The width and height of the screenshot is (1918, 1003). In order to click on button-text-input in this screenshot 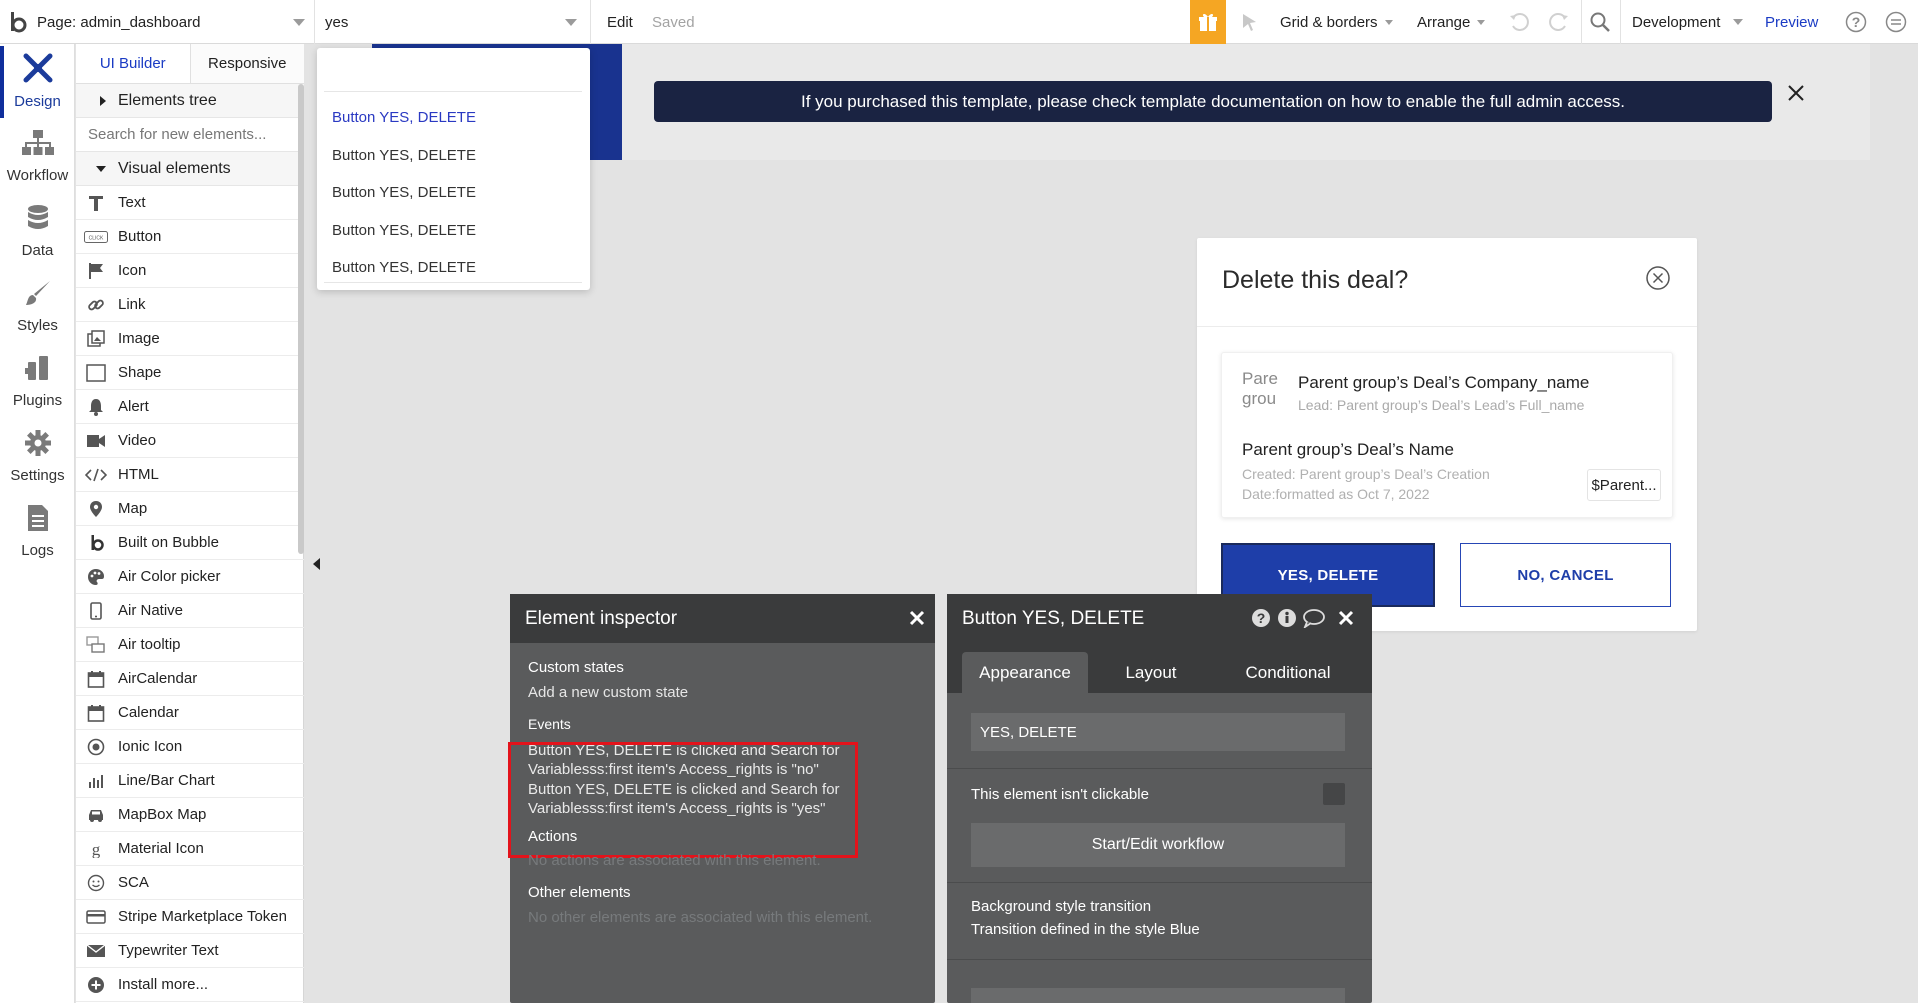, I will do `click(1155, 732)`.